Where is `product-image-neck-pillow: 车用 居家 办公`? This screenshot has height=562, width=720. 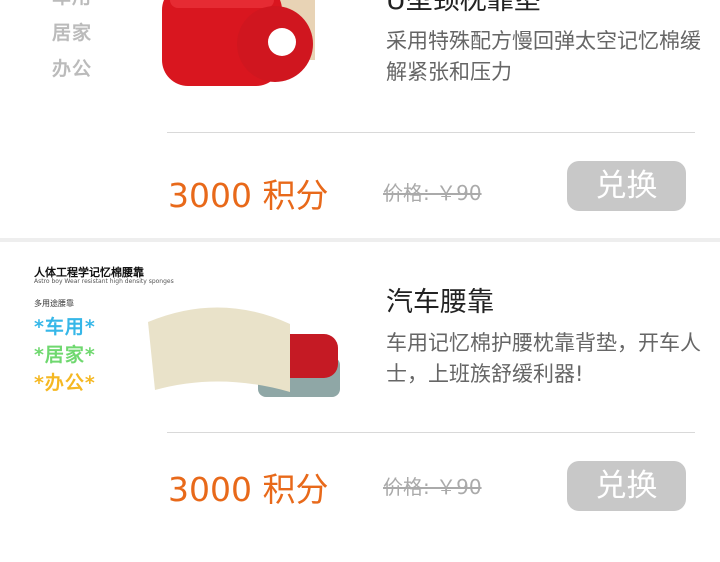 product-image-neck-pillow: 车用 居家 办公 is located at coordinates (185, 75).